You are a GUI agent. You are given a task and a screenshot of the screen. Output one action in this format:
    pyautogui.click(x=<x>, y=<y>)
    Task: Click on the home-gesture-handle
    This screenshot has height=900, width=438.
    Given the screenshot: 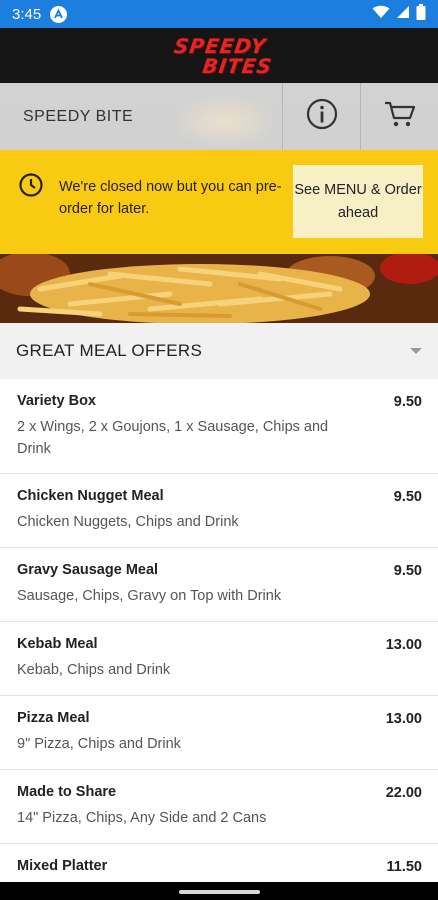 What is the action you would take?
    pyautogui.click(x=219, y=892)
    